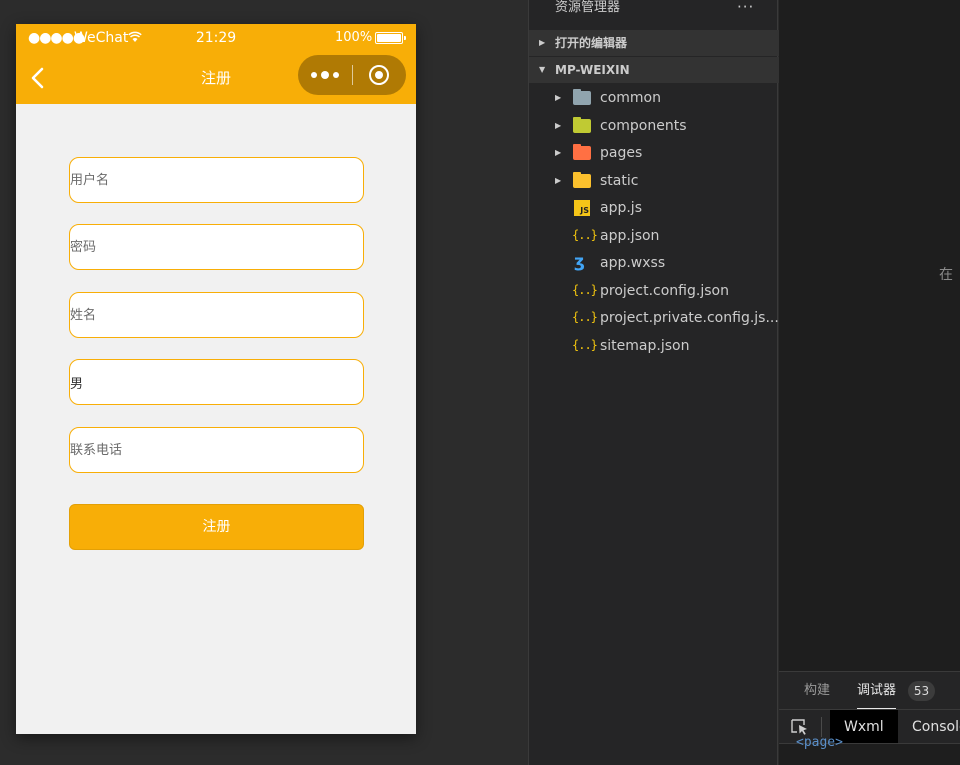  What do you see at coordinates (591, 43) in the screenshot?
I see `open-editors-label: 打开的编辑器` at bounding box center [591, 43].